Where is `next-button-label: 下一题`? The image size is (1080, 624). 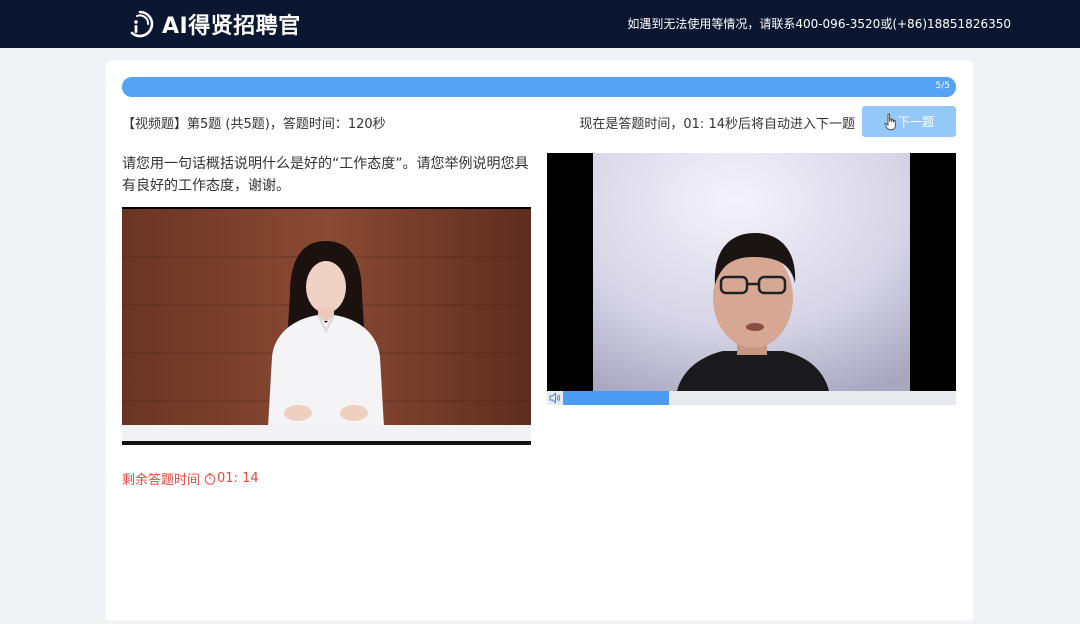
next-button-label: 下一题 is located at coordinates (915, 122).